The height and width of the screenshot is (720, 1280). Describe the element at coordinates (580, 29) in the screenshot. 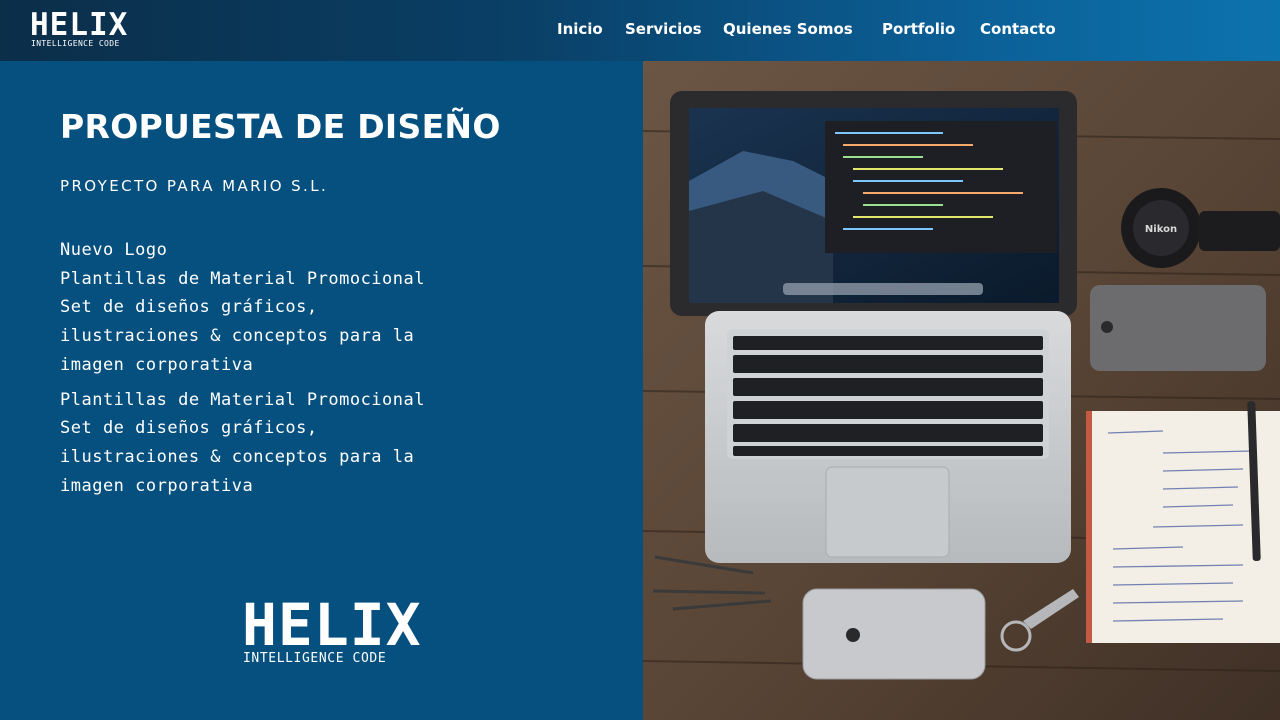

I see `nav-link-inicio: Inicio` at that location.